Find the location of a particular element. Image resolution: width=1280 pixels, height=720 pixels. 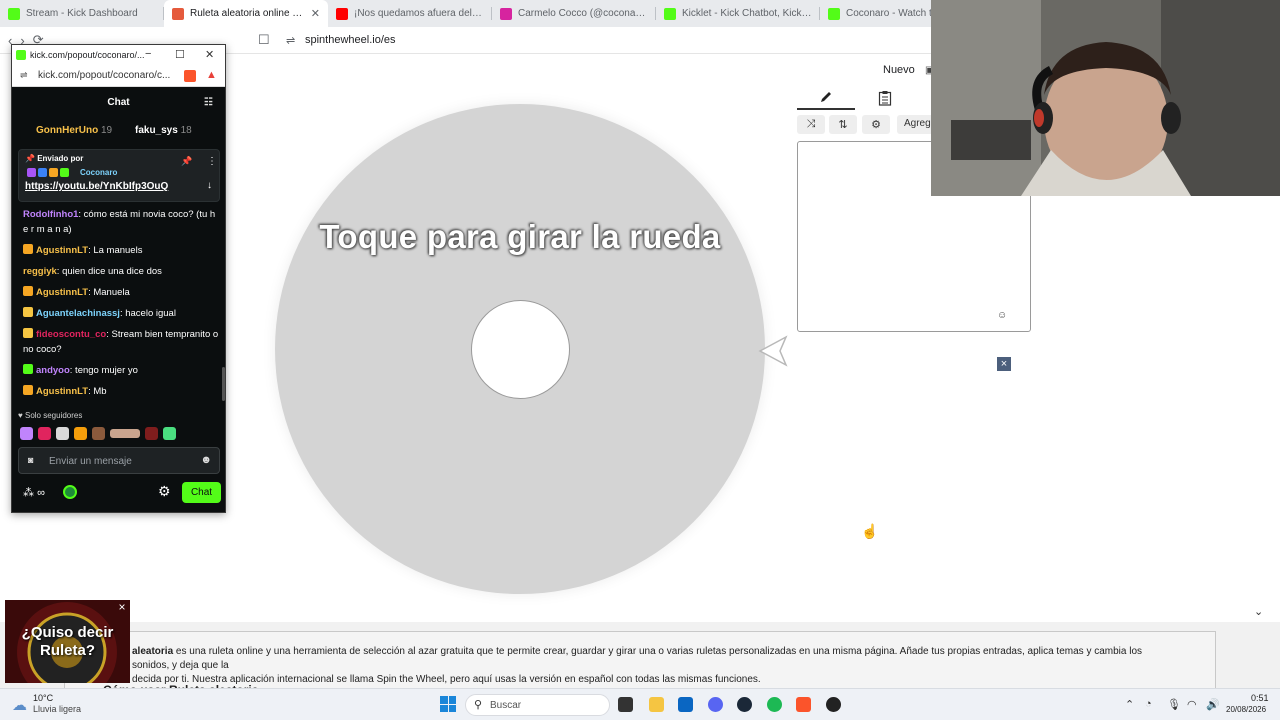

brave-icon is located at coordinates (803, 704).